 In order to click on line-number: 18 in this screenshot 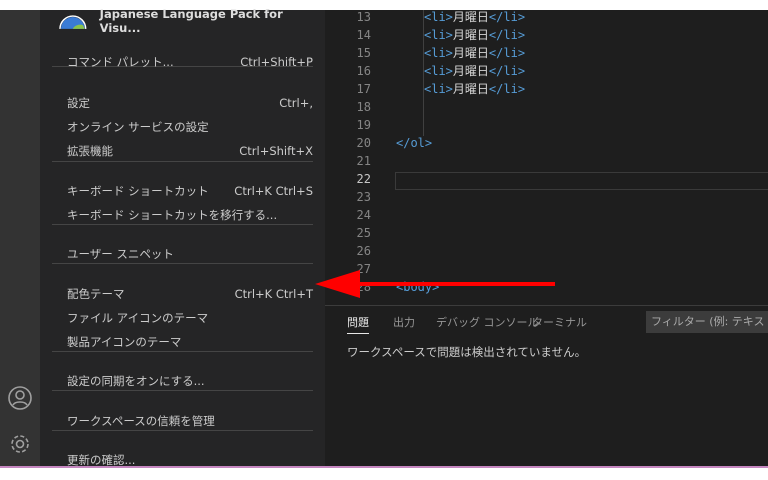, I will do `click(363, 107)`.